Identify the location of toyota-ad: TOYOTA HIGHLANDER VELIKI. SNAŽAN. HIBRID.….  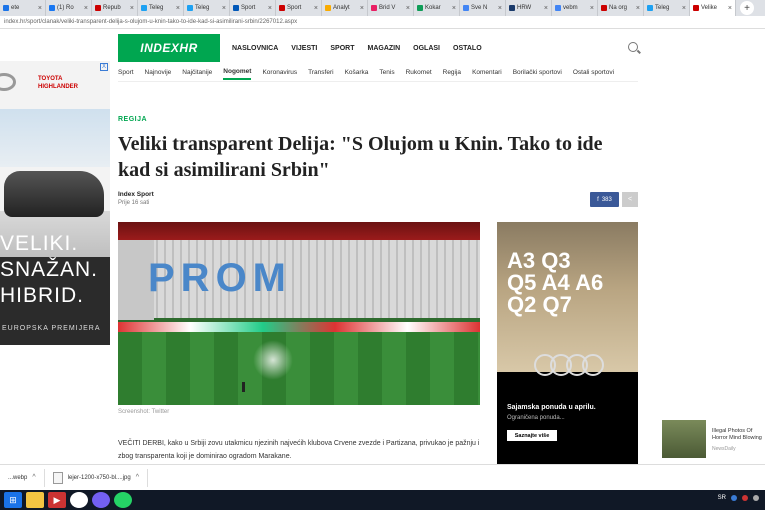
(55, 203).